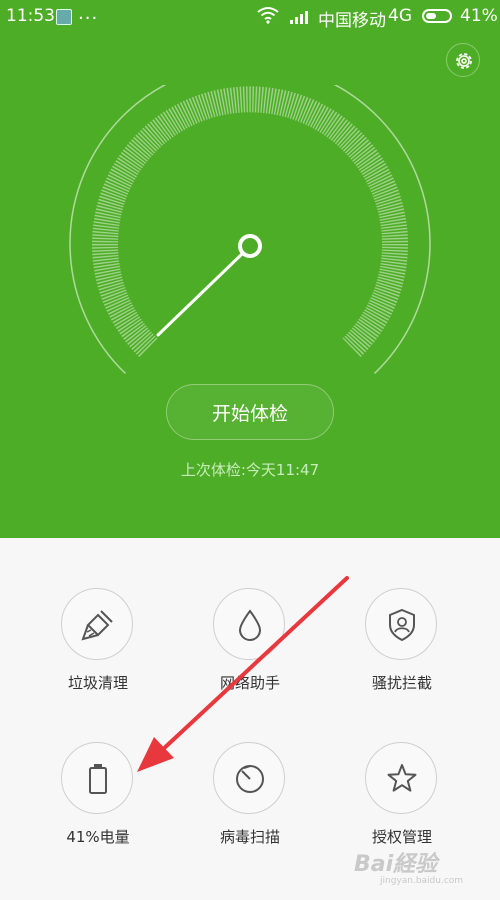  What do you see at coordinates (396, 864) in the screenshot?
I see `watermark-text: Bai経验` at bounding box center [396, 864].